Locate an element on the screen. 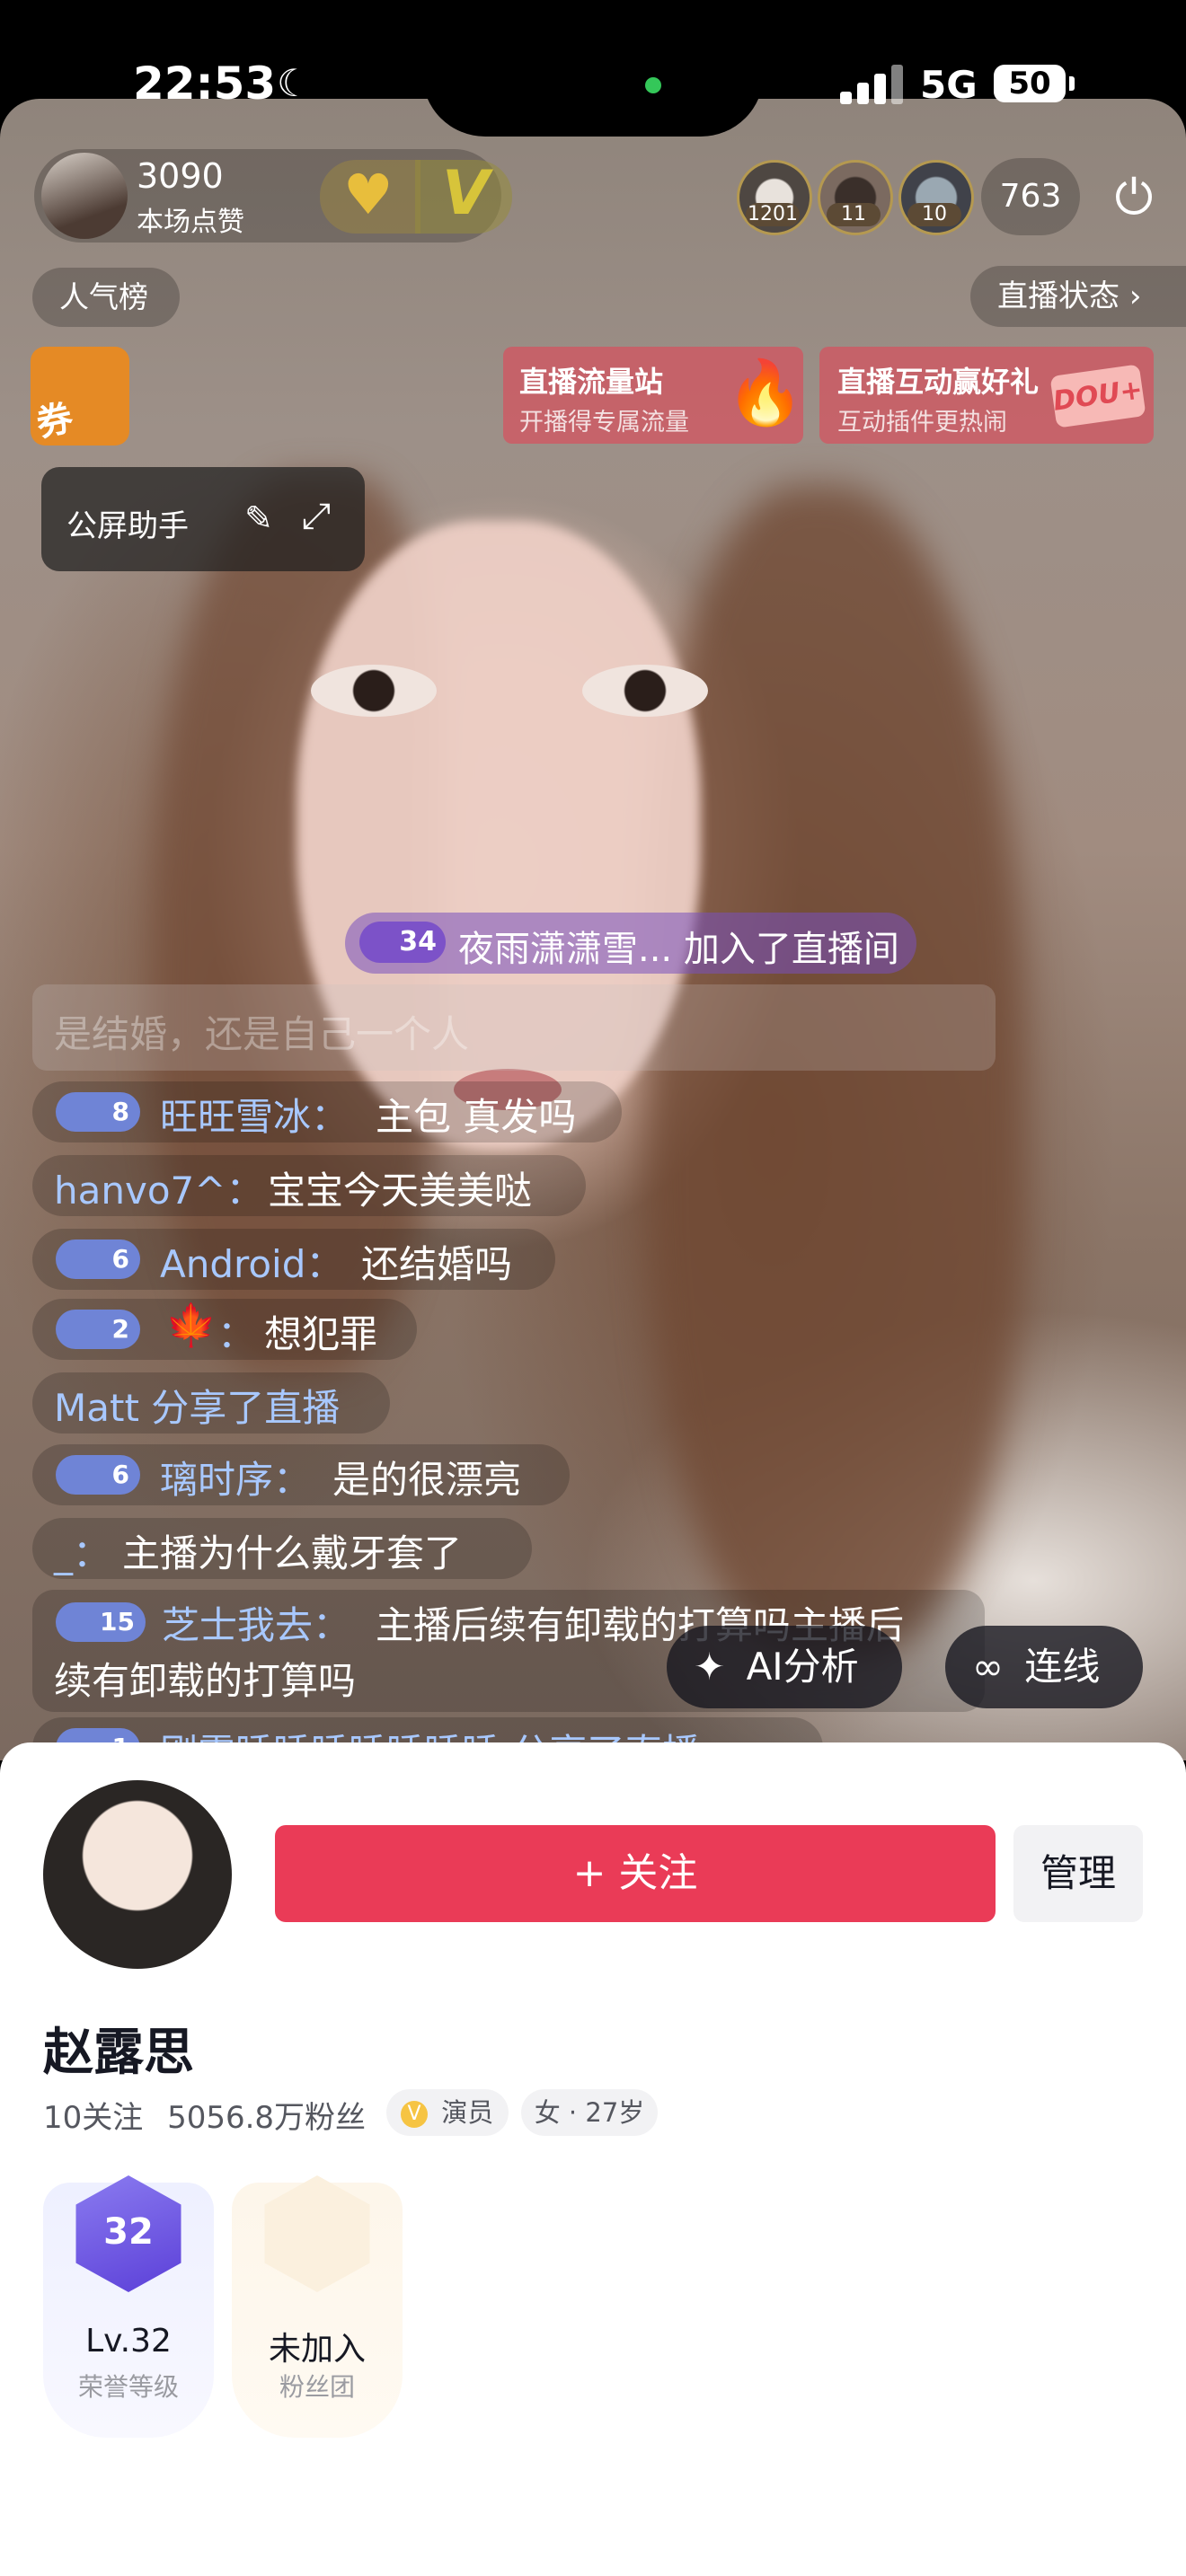 This screenshot has height=2576, width=1186. host-avatar is located at coordinates (84, 196).